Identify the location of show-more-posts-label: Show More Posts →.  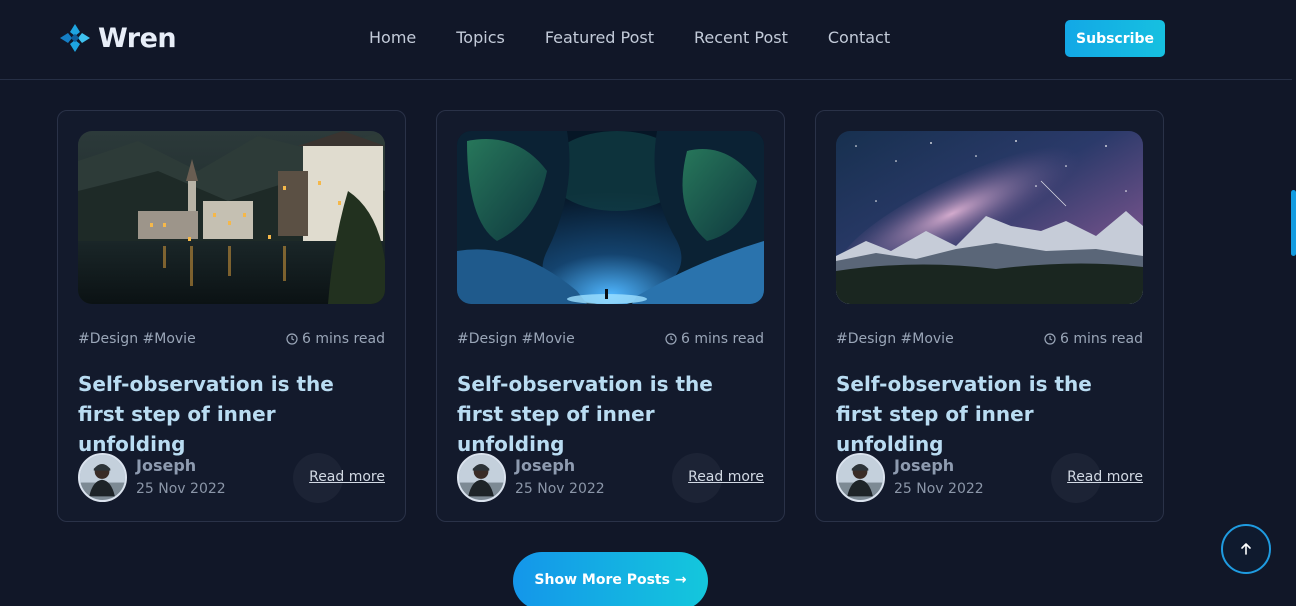
(610, 580).